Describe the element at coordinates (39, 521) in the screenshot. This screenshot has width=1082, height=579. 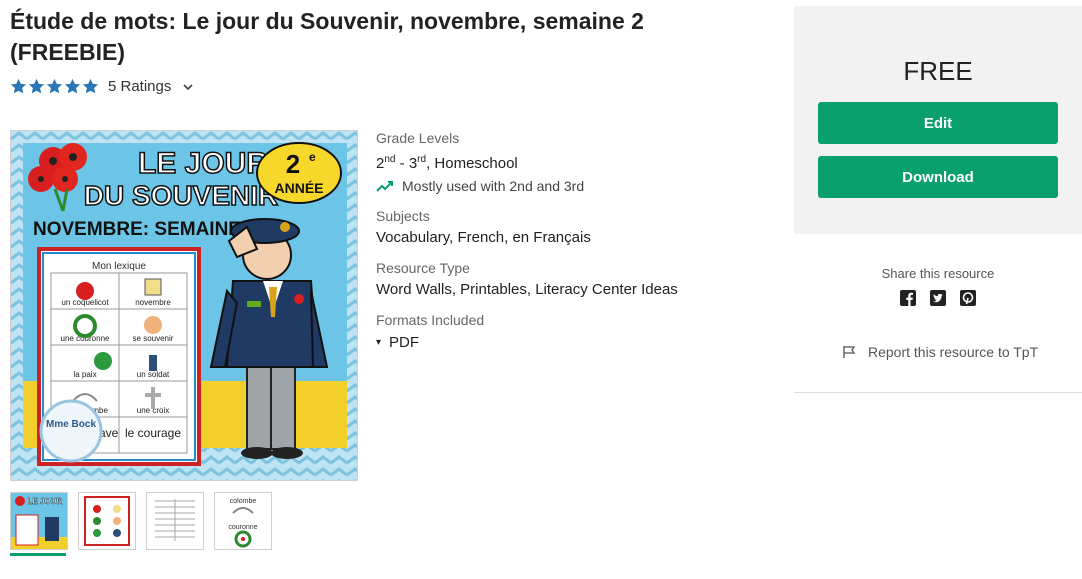
I see `thumb-cover: LE JOUR` at that location.